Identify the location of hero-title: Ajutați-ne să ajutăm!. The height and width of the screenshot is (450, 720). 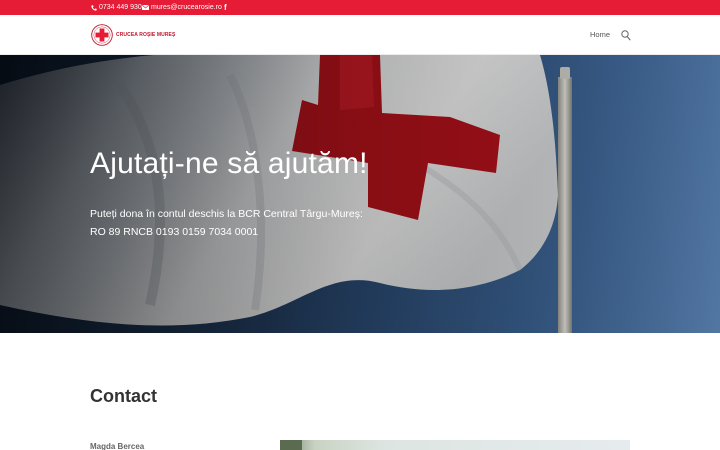
(229, 163).